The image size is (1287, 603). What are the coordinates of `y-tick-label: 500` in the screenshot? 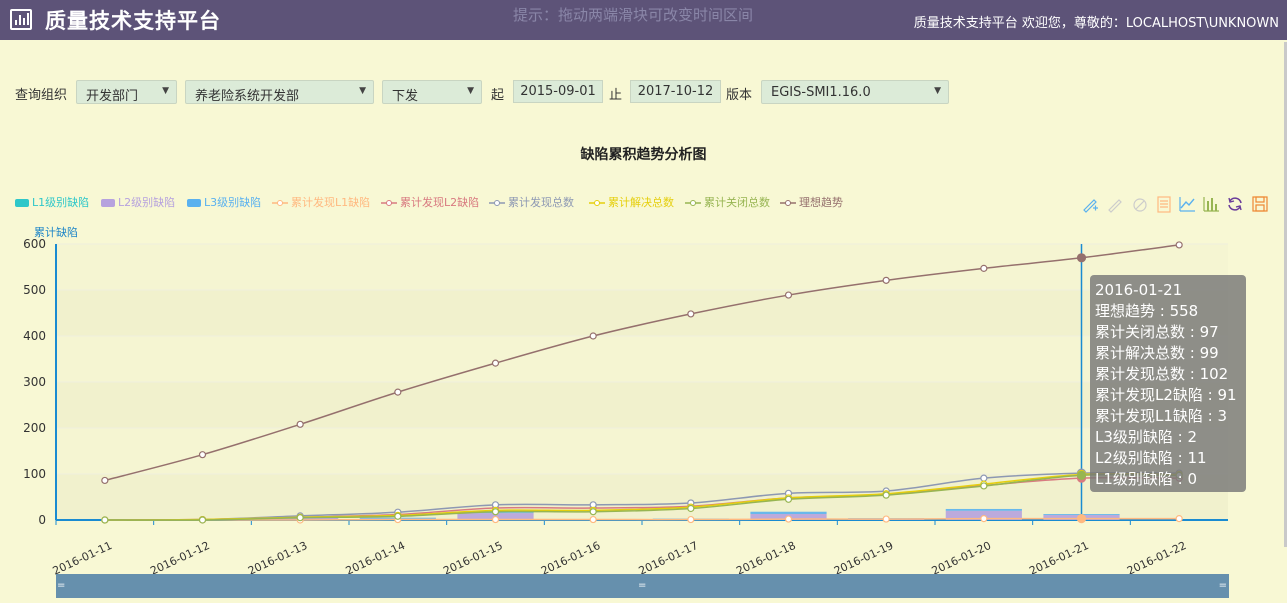 It's located at (34, 290).